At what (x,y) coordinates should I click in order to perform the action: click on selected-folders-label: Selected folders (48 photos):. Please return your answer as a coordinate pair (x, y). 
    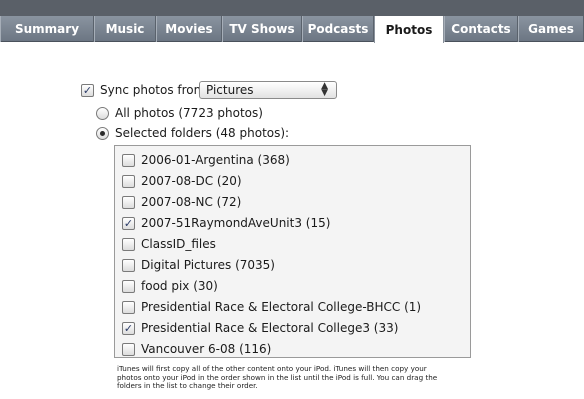
    Looking at the image, I should click on (202, 133).